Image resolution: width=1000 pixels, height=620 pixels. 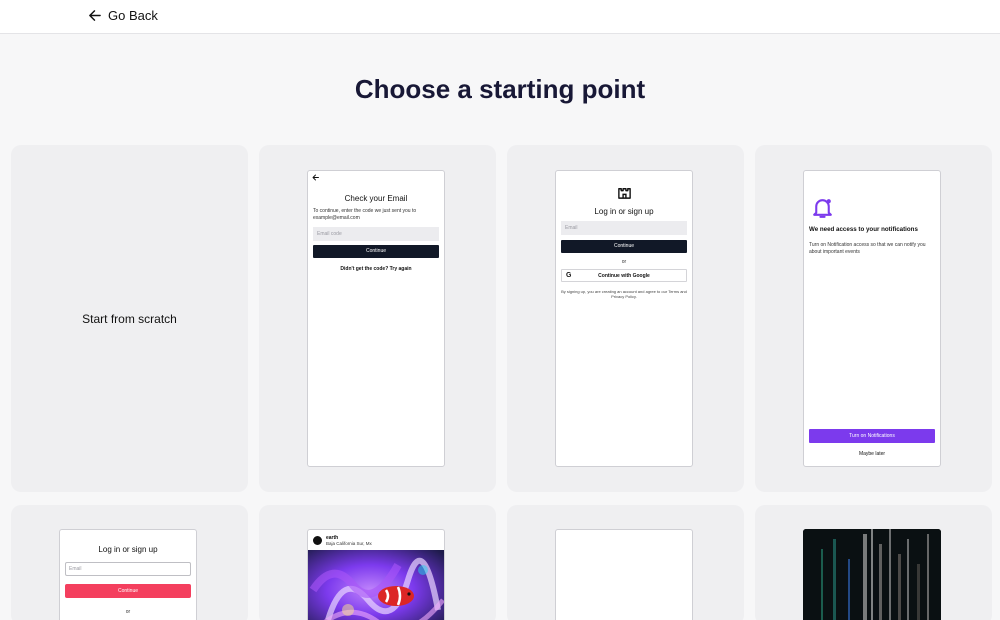 I want to click on video-preview, so click(x=872, y=574).